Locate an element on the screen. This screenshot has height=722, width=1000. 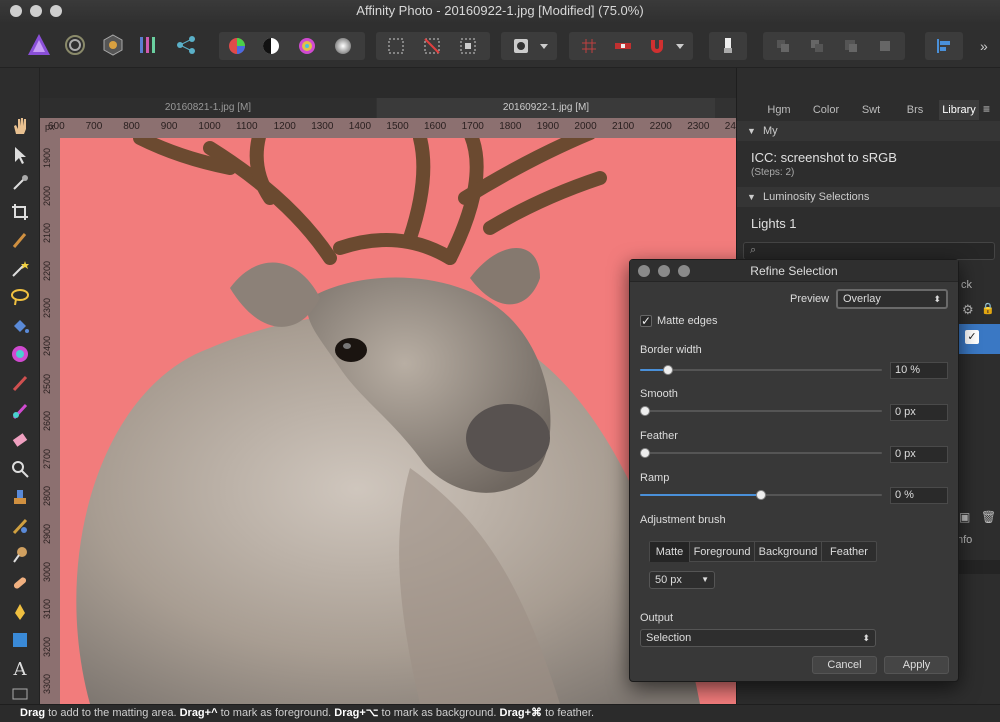
hsl-icon is located at coordinates (307, 46).